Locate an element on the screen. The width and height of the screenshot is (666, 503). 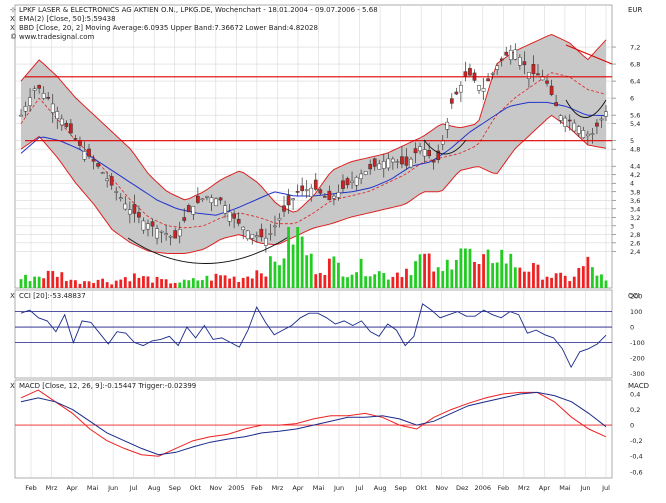
x-tick-label: Okt is located at coordinates (421, 488).